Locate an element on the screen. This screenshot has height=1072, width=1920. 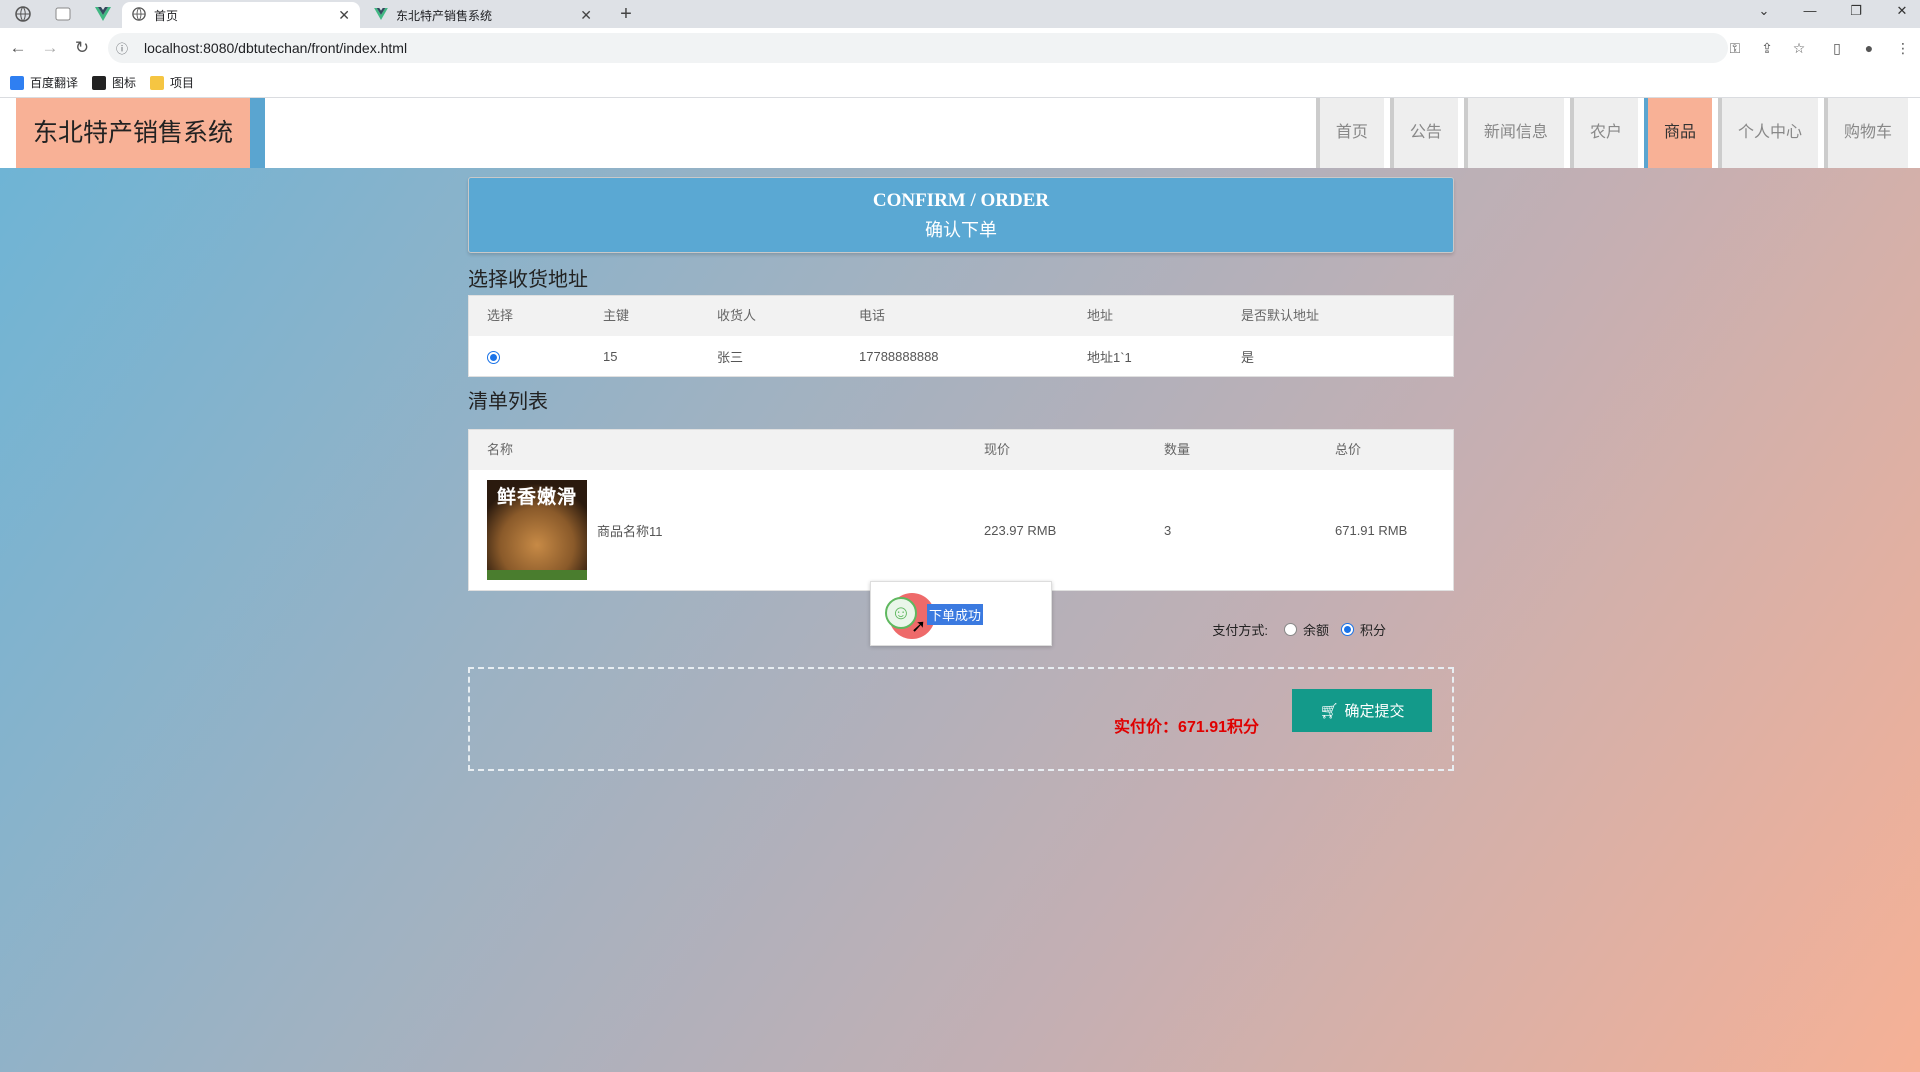
total-price: 实付价：671.91积分 is located at coordinates (1186, 727).